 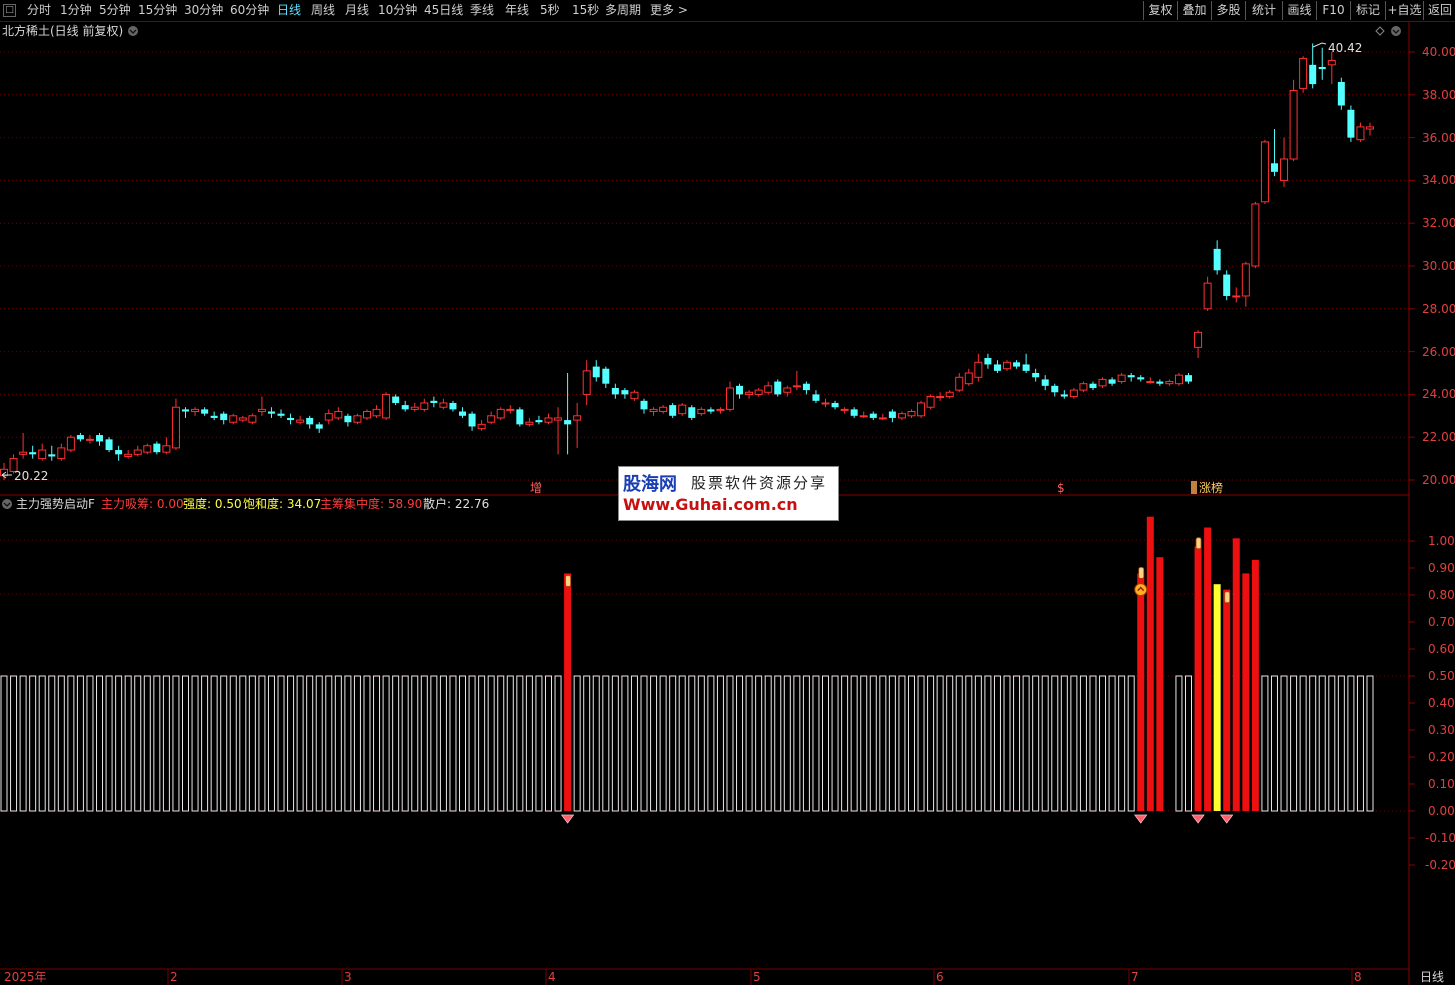 I want to click on indicator-item-label: 散户, so click(x=435, y=503).